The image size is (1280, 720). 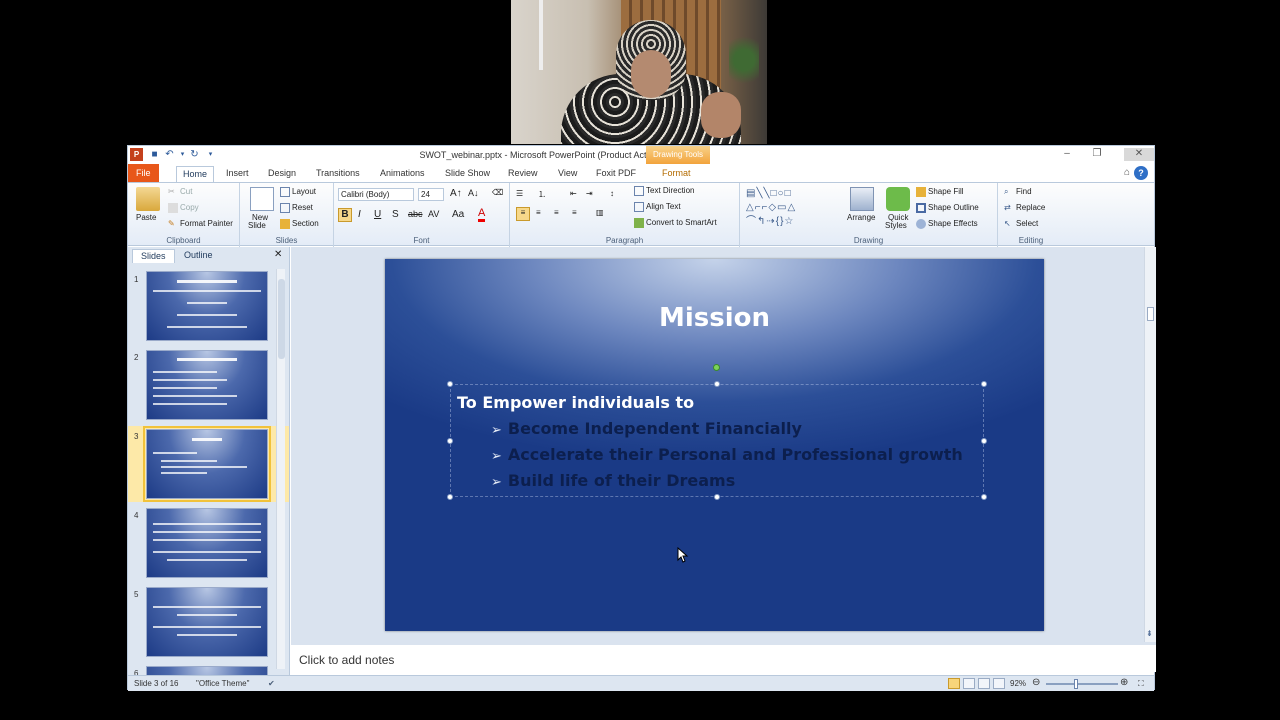 I want to click on tab-slide-show: Slide Show, so click(x=467, y=174).